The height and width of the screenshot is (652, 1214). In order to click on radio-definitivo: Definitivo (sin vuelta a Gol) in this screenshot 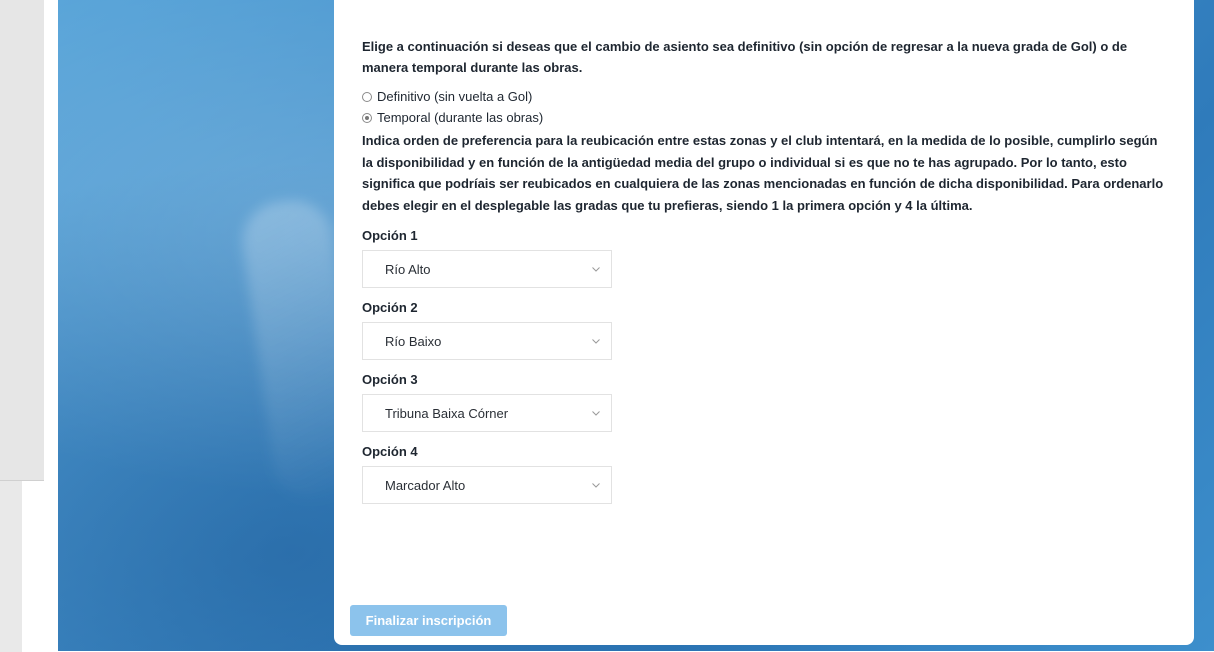, I will do `click(765, 96)`.